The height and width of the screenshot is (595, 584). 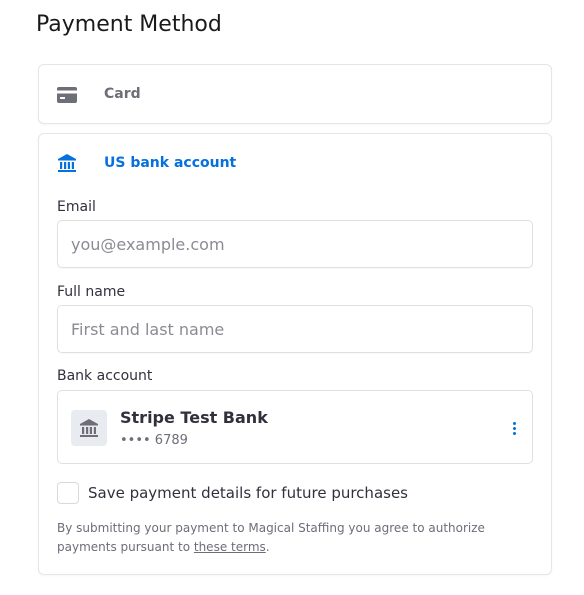 What do you see at coordinates (295, 94) in the screenshot?
I see `payment-method-card-tab: Card` at bounding box center [295, 94].